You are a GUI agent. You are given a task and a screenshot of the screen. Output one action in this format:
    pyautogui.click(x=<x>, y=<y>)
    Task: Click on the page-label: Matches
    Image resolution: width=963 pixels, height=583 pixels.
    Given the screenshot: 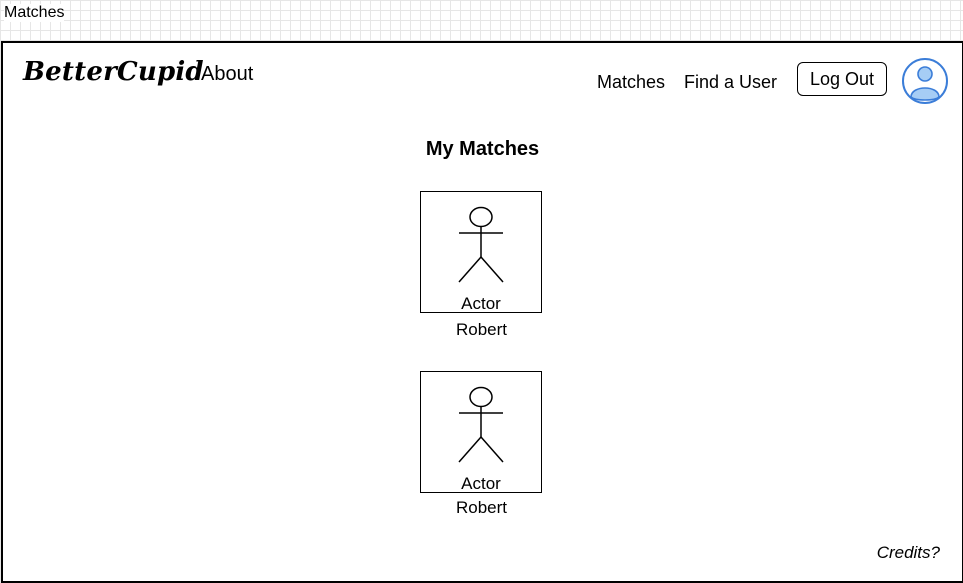 What is the action you would take?
    pyautogui.click(x=34, y=13)
    